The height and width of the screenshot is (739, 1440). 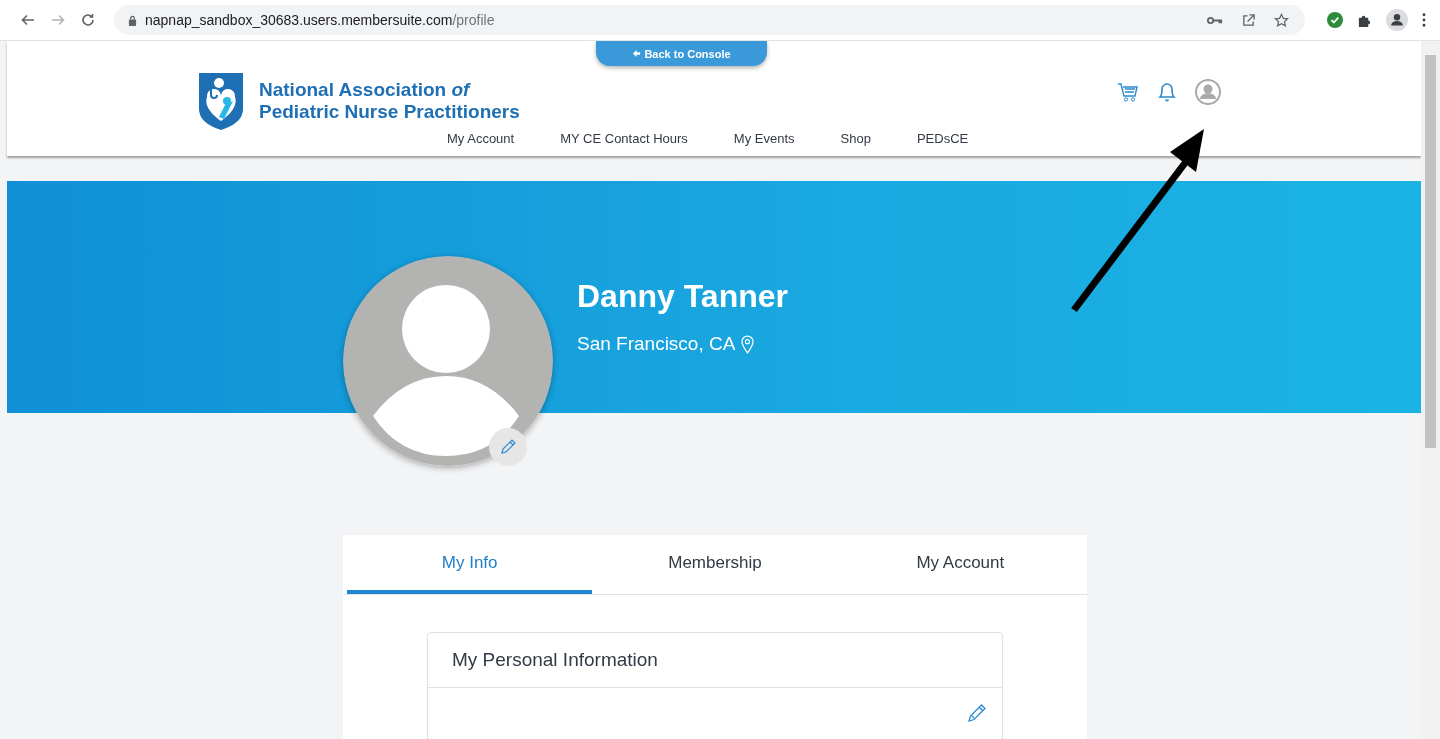 I want to click on edit-icon, so click(x=977, y=713).